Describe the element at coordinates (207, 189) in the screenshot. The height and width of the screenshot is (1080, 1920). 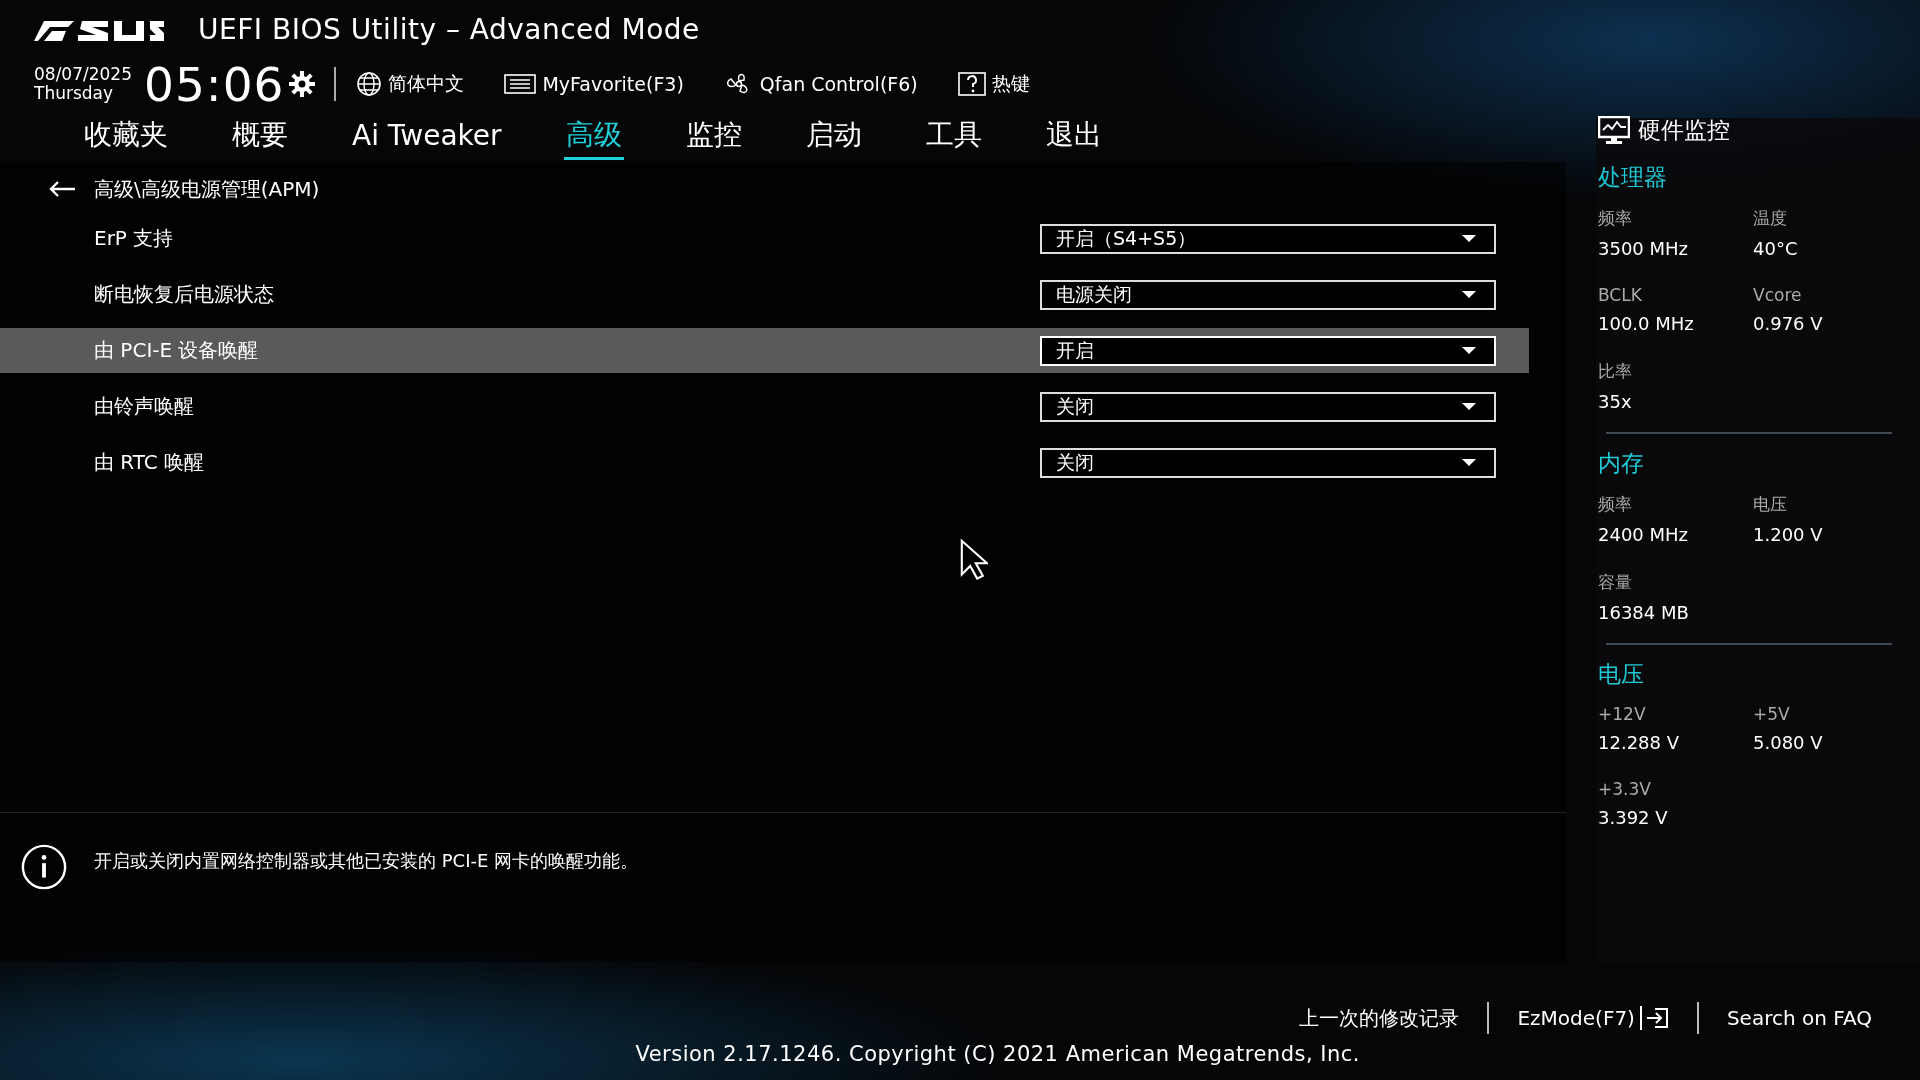
I see `breadcrumb: 高级\高级电源管理(APM)` at that location.